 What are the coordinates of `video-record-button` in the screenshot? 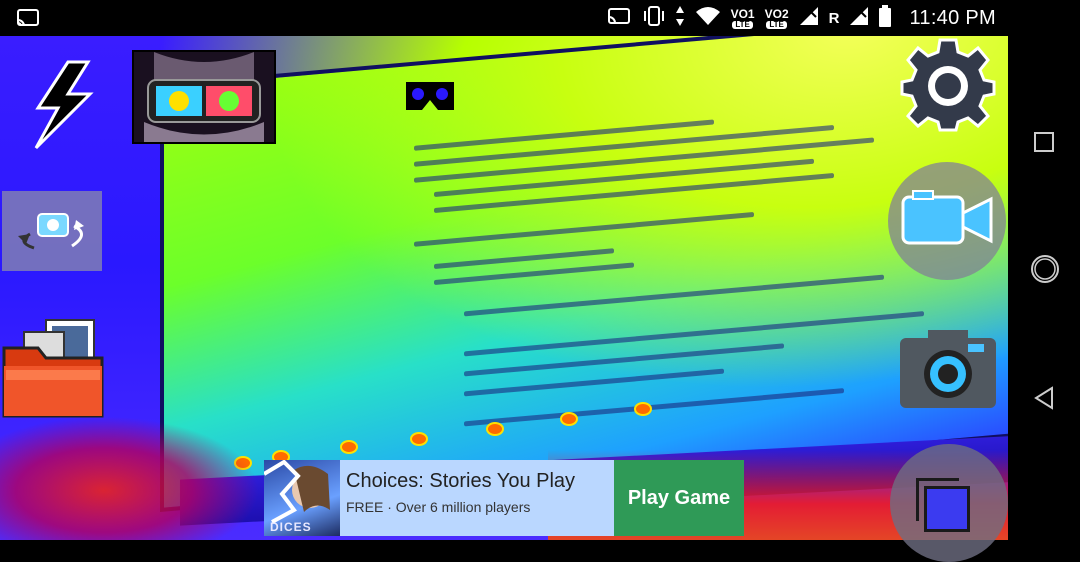 It's located at (947, 221).